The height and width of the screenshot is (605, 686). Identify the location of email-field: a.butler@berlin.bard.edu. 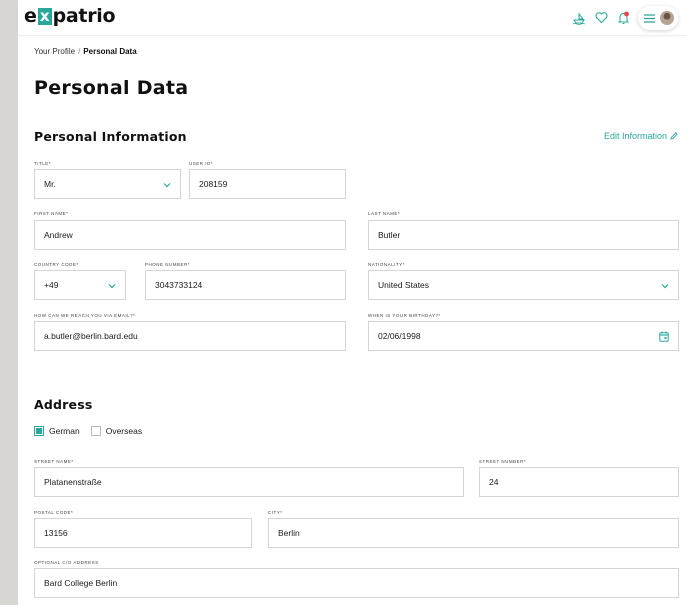
(190, 336).